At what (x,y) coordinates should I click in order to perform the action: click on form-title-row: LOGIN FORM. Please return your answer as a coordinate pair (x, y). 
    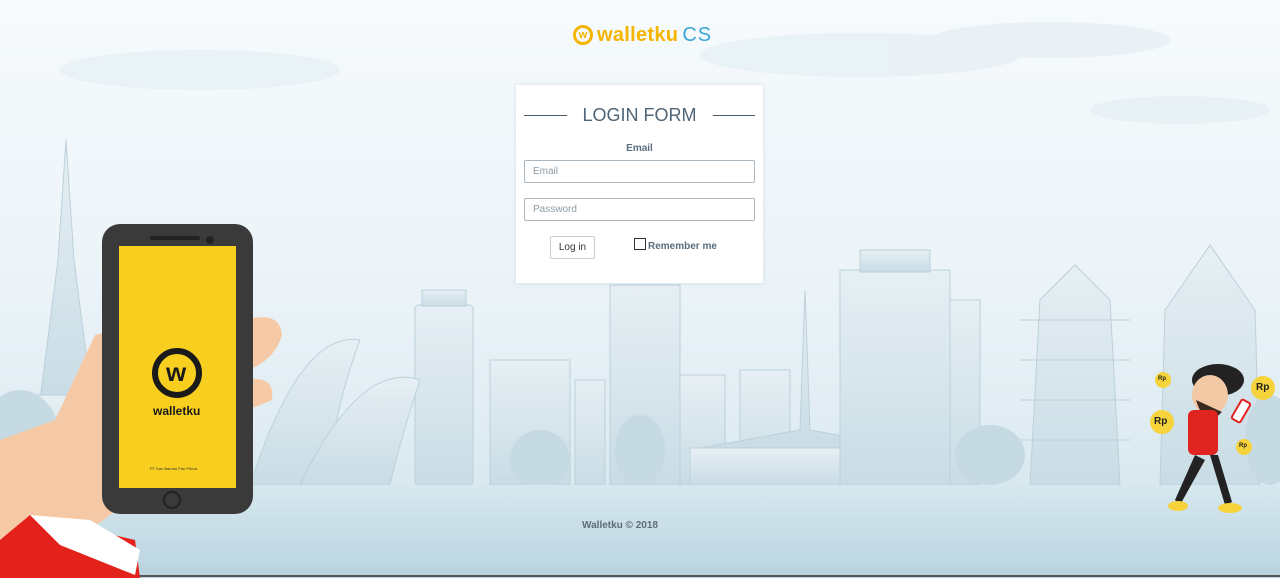
    Looking at the image, I should click on (640, 115).